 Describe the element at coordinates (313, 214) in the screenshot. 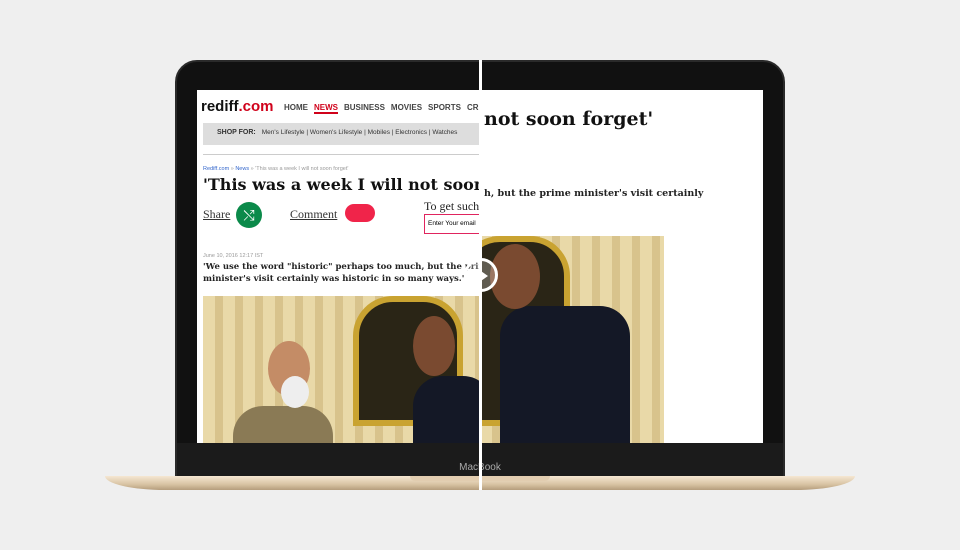

I see `comment-link: Comment` at that location.